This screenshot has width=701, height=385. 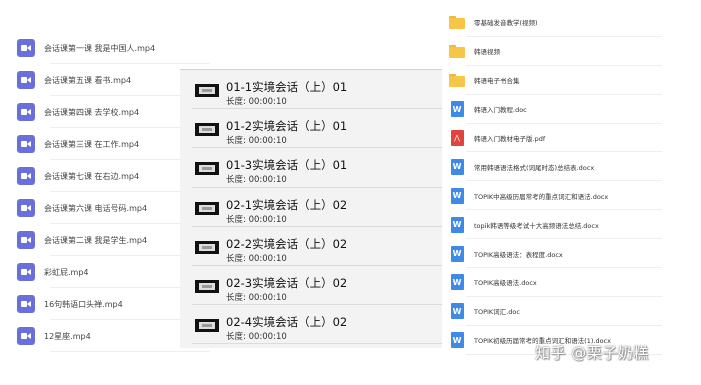 I want to click on lesson-title: 01-3实境会话（上）01, so click(x=287, y=165).